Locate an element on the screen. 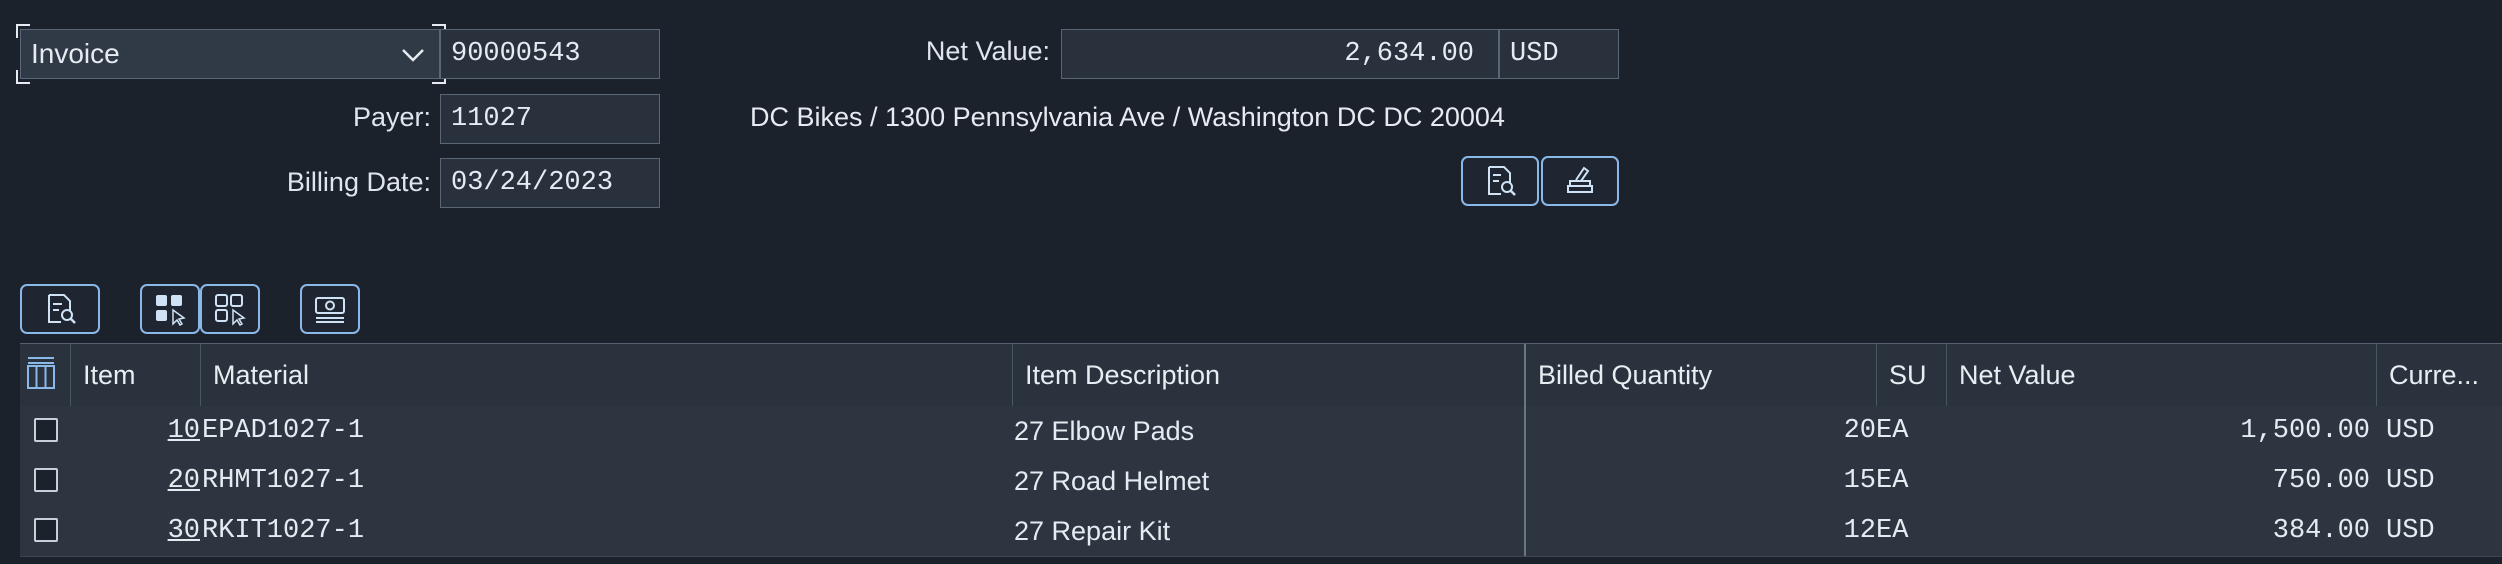 The width and height of the screenshot is (2502, 564). cell-billed-quantity: 12 is located at coordinates (1700, 531).